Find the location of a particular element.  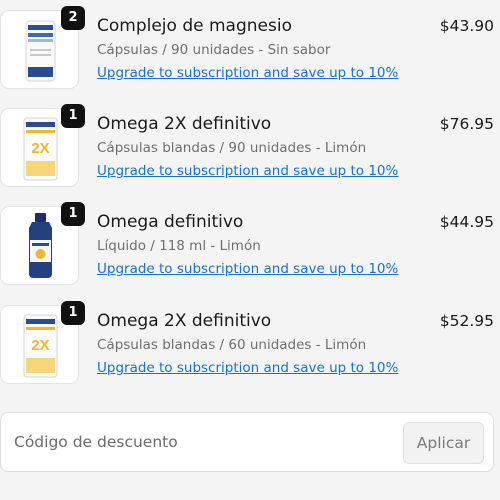

product-variant: Cápsulas blandas / 90 unidades - Limón is located at coordinates (232, 148).